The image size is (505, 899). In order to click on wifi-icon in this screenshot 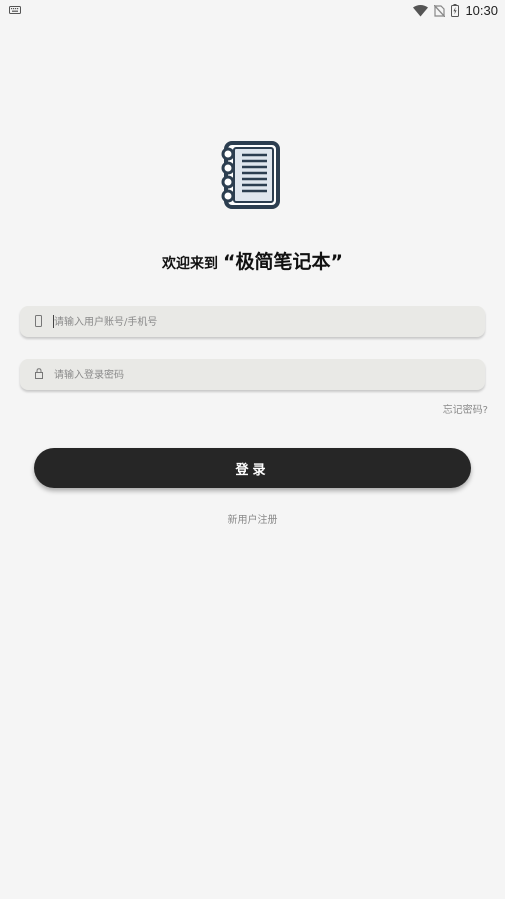, I will do `click(421, 10)`.